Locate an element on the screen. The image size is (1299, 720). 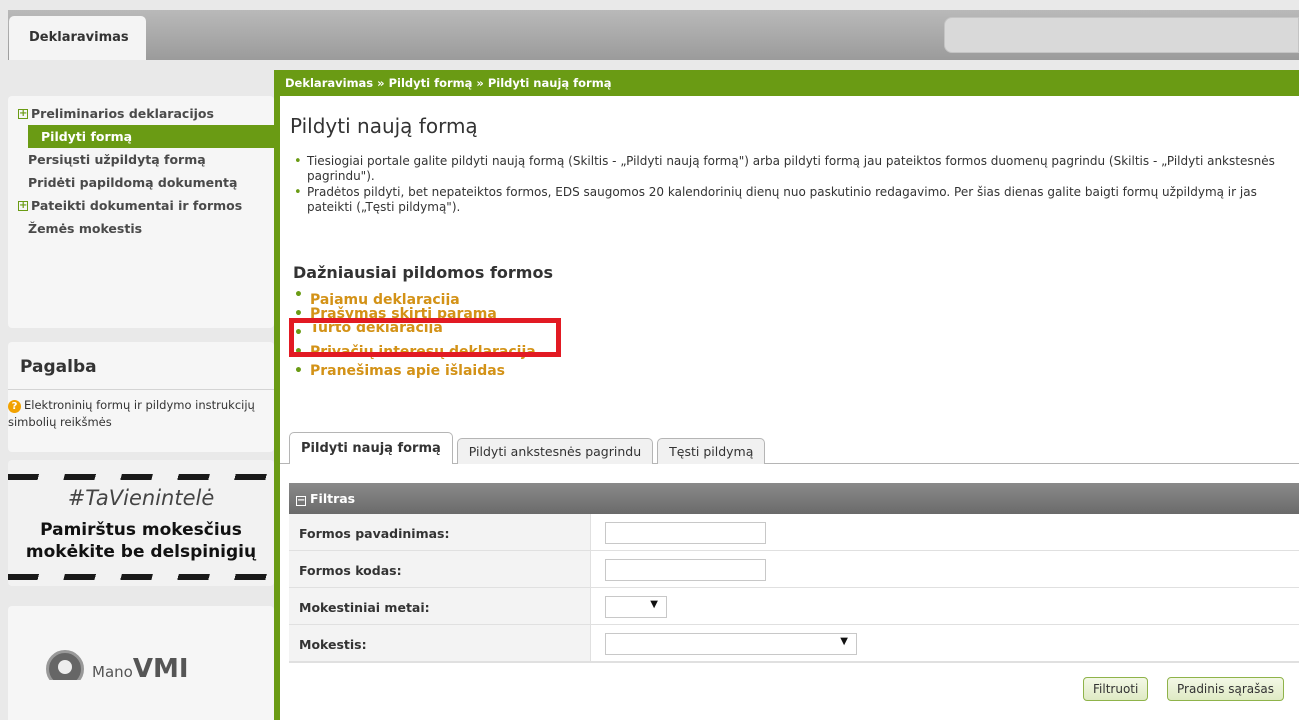
banner-stripe-bottom is located at coordinates (141, 577).